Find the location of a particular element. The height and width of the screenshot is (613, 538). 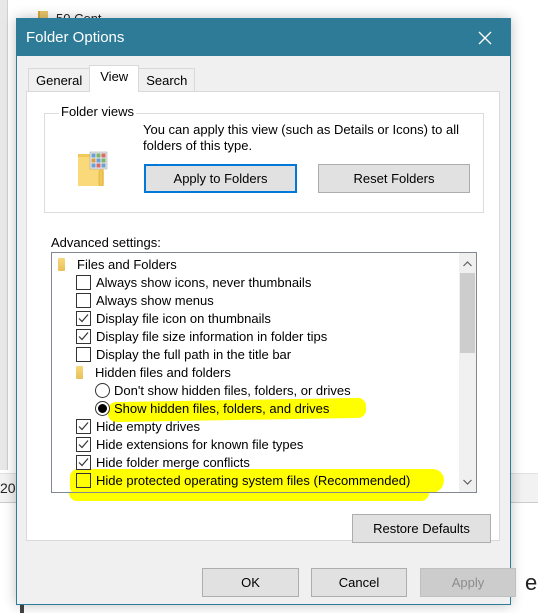

tab-search: Search is located at coordinates (167, 80).